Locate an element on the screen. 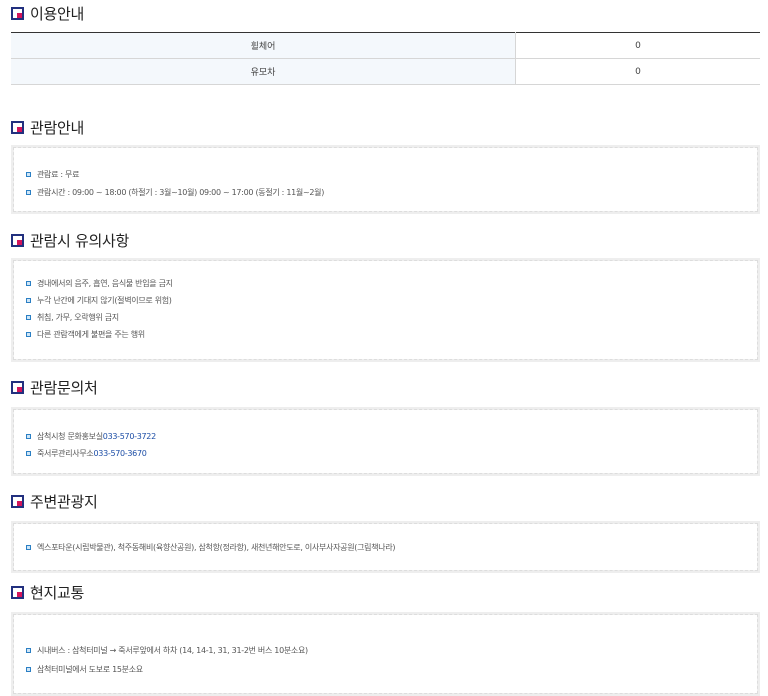 This screenshot has height=696, width=768. list-item: 다른 관람객에게 불편을 주는 행위 is located at coordinates (385, 334).